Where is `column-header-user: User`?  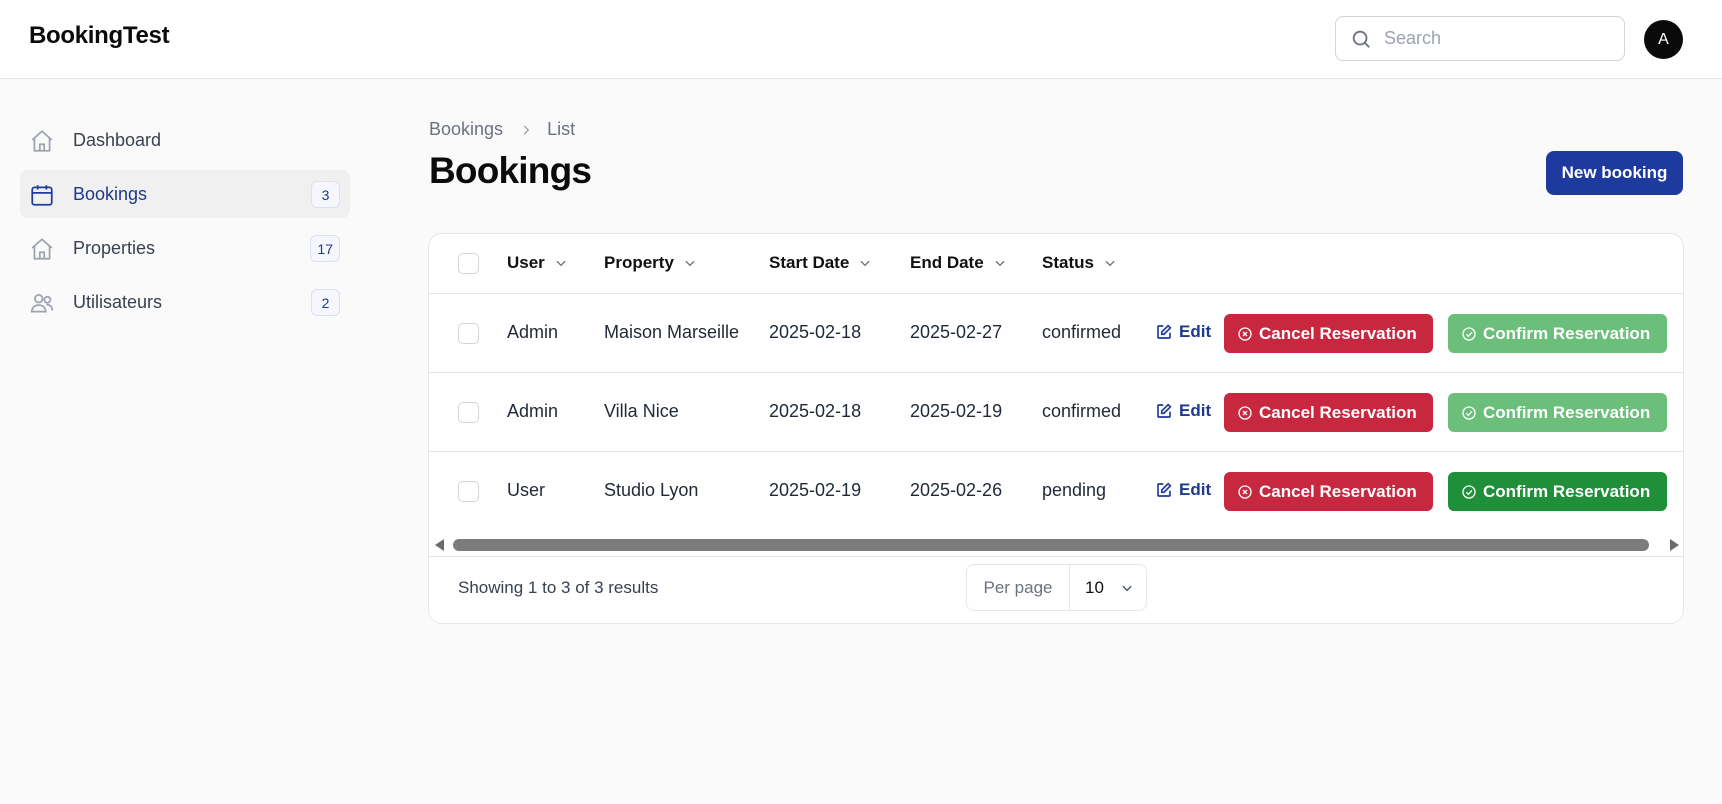
column-header-user: User is located at coordinates (537, 263).